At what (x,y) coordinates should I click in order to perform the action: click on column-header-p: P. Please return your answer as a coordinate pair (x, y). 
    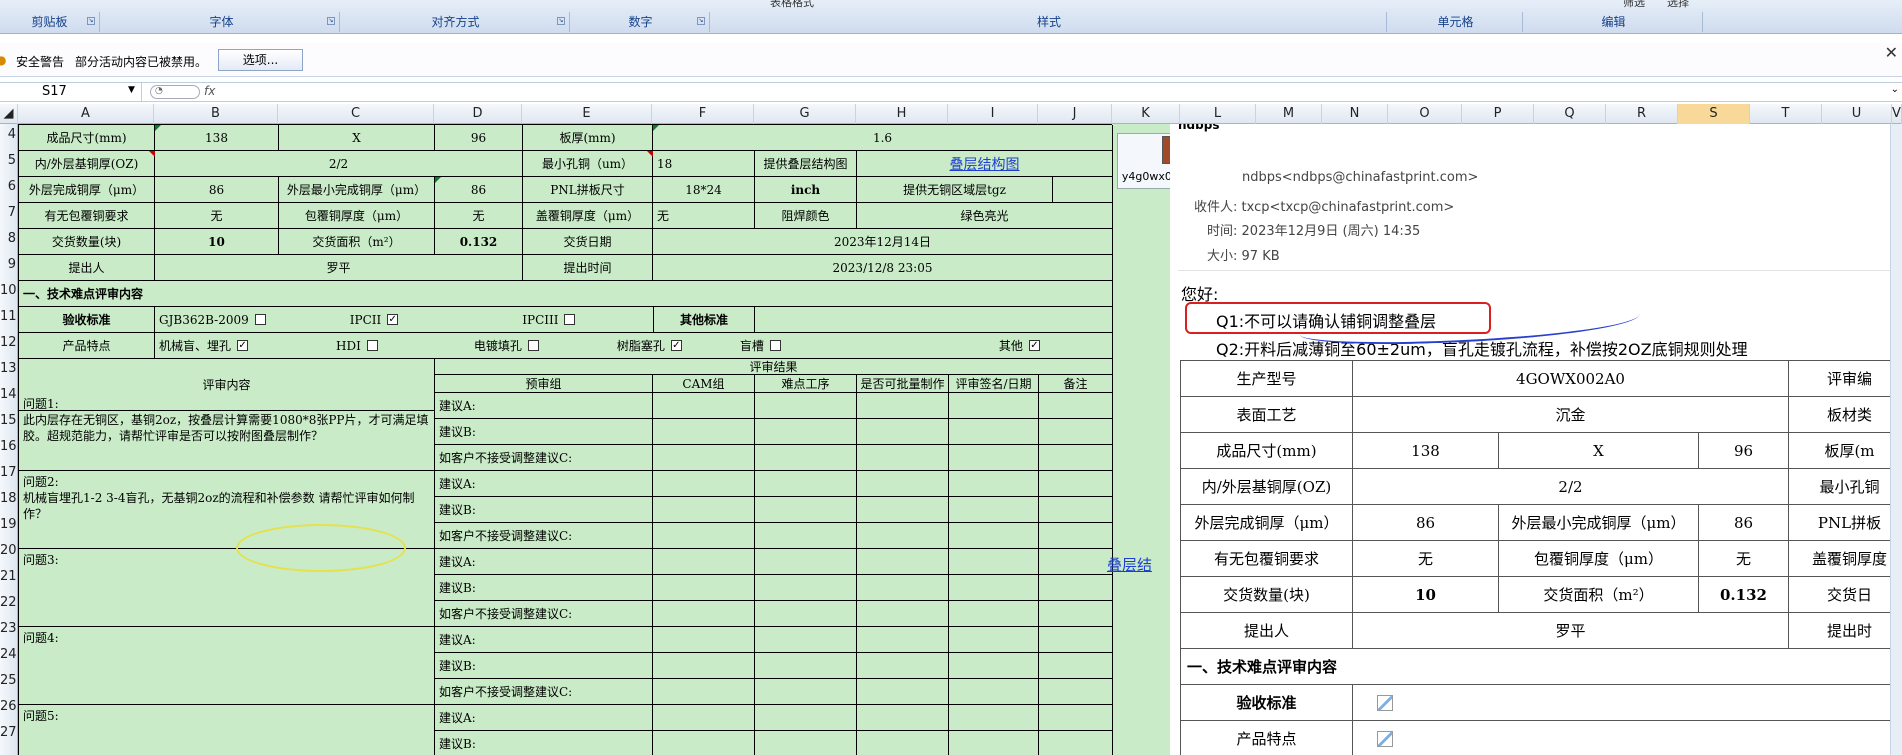
    Looking at the image, I should click on (1498, 114).